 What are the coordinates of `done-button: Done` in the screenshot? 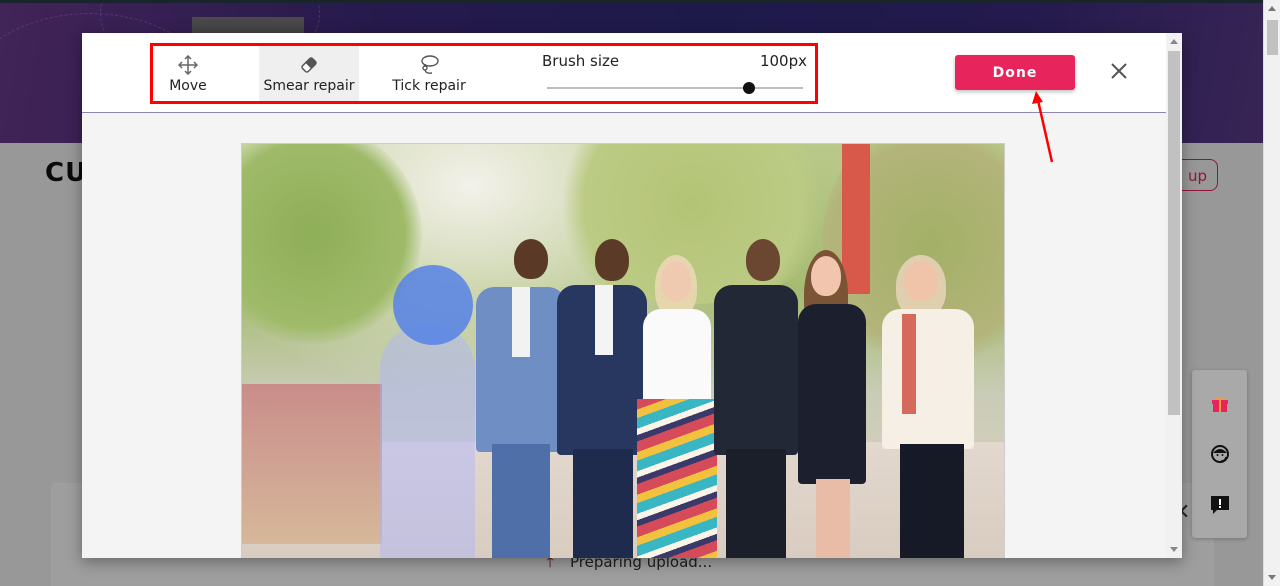 It's located at (1015, 72).